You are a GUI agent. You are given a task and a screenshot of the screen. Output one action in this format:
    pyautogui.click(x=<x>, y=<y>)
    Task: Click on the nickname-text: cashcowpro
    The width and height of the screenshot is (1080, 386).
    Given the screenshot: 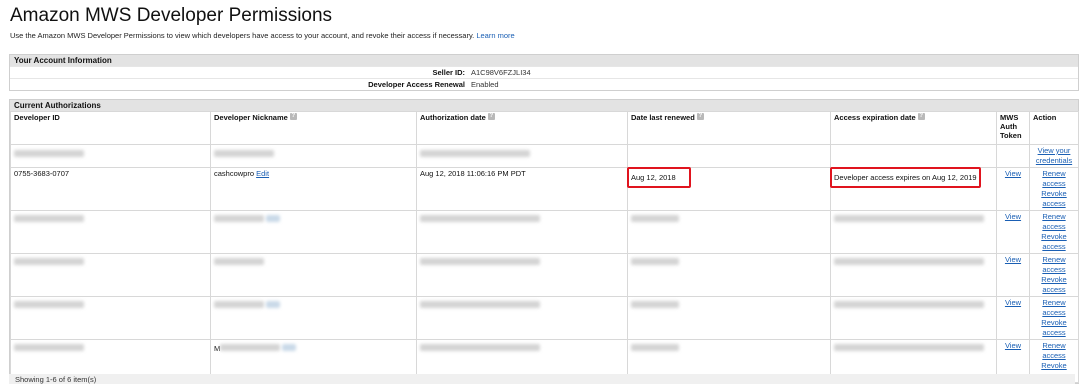 What is the action you would take?
    pyautogui.click(x=234, y=173)
    